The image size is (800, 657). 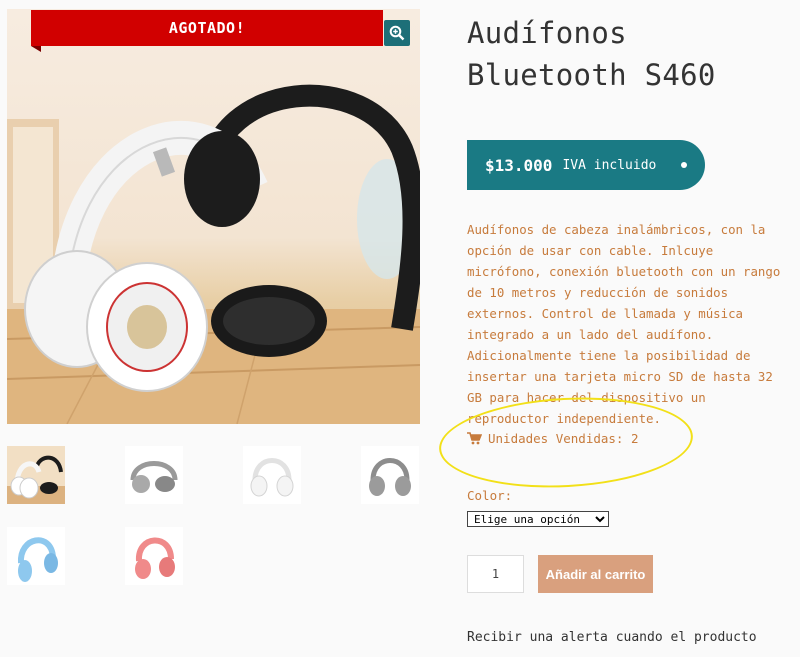 What do you see at coordinates (609, 165) in the screenshot?
I see `price-tax-note: IVA incluido` at bounding box center [609, 165].